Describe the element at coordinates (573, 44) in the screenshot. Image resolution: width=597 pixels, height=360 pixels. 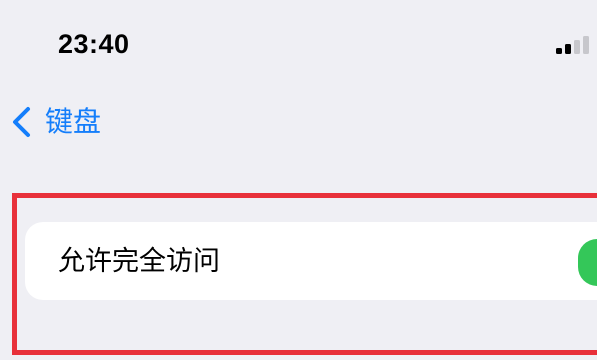
I see `cellular-signal-icon` at that location.